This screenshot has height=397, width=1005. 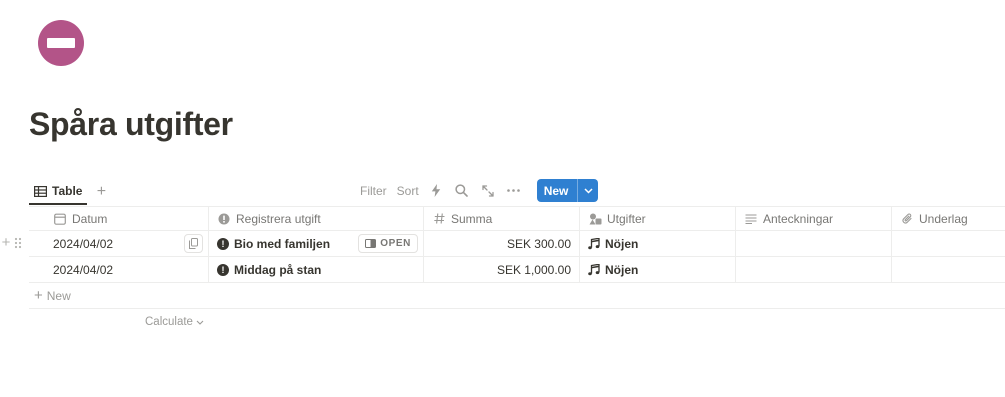 What do you see at coordinates (101, 192) in the screenshot?
I see `add-view-button: +` at bounding box center [101, 192].